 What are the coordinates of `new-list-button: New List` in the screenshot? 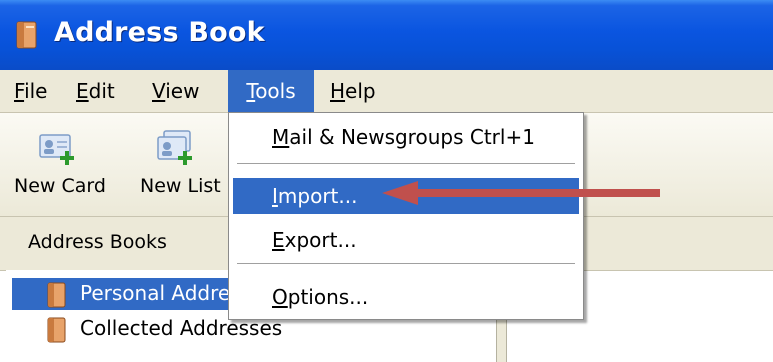 It's located at (182, 164).